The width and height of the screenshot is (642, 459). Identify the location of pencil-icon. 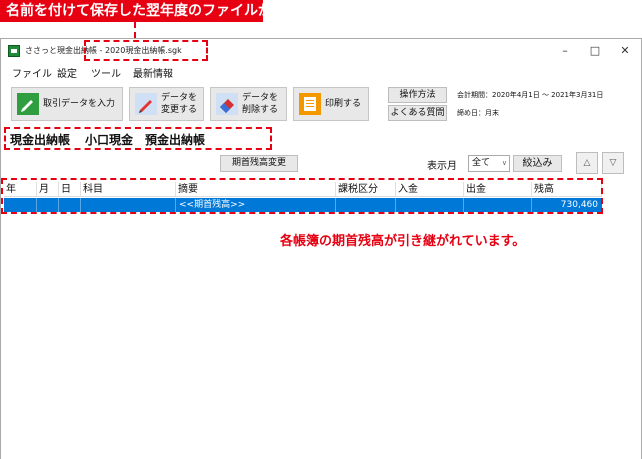
(28, 104).